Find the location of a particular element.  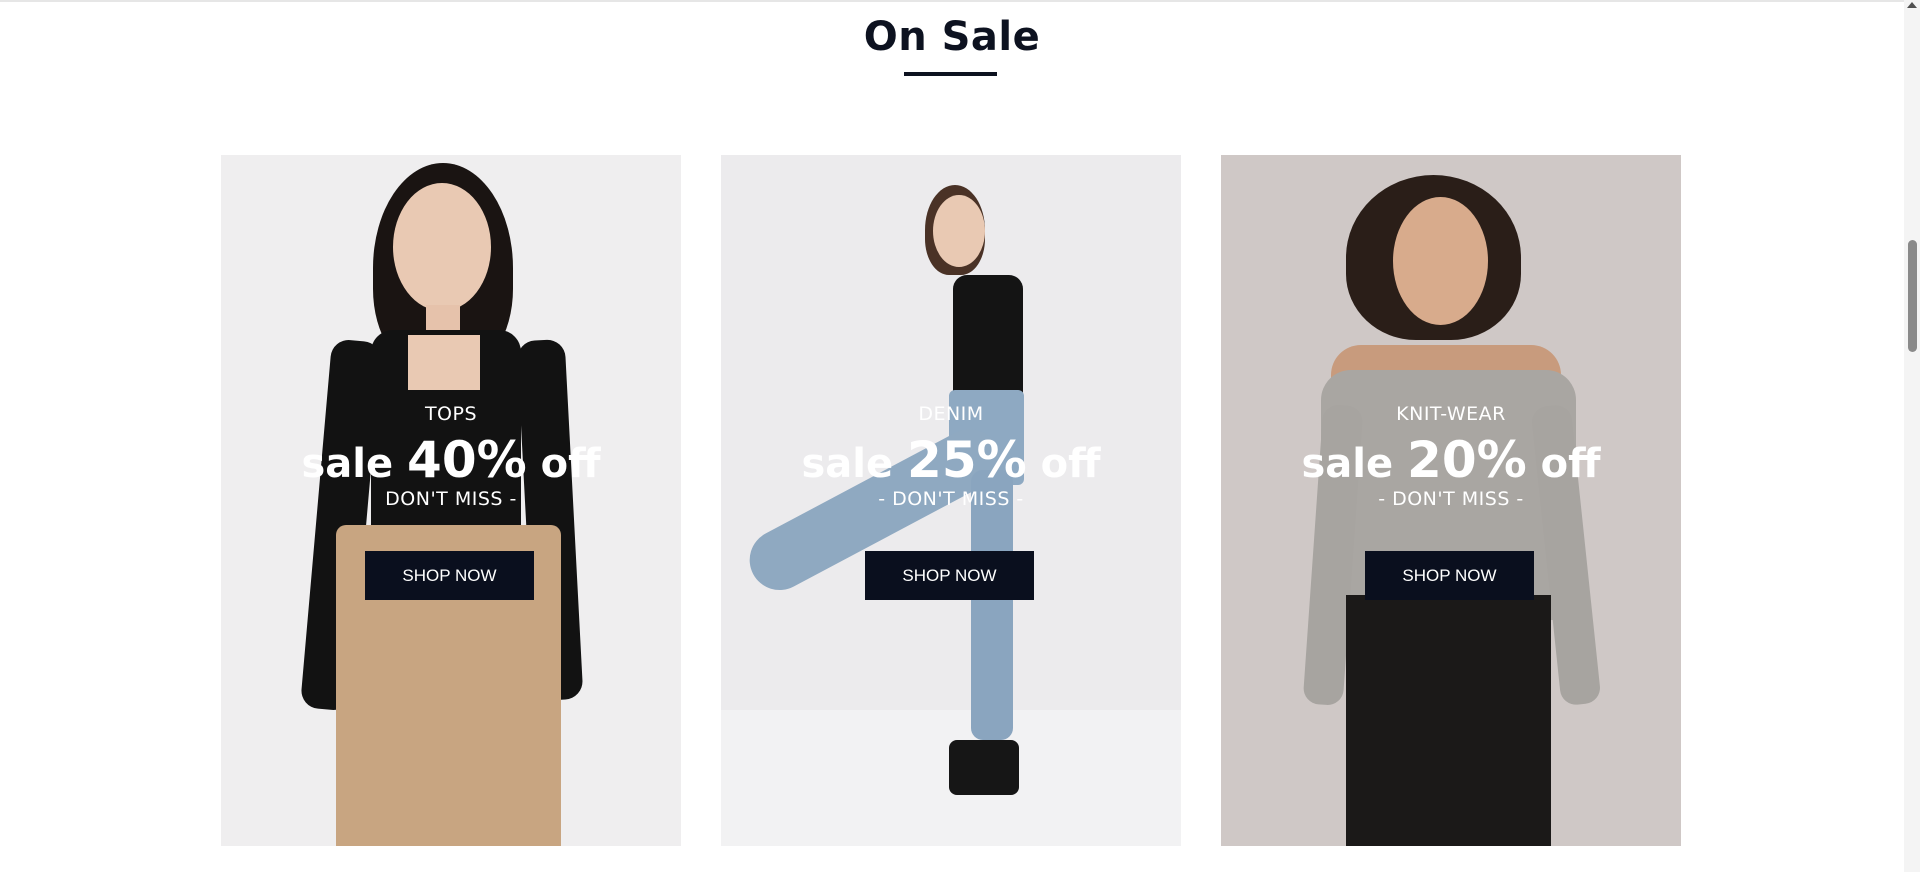

shop-now-button-tops: SHOP NOW is located at coordinates (449, 575).